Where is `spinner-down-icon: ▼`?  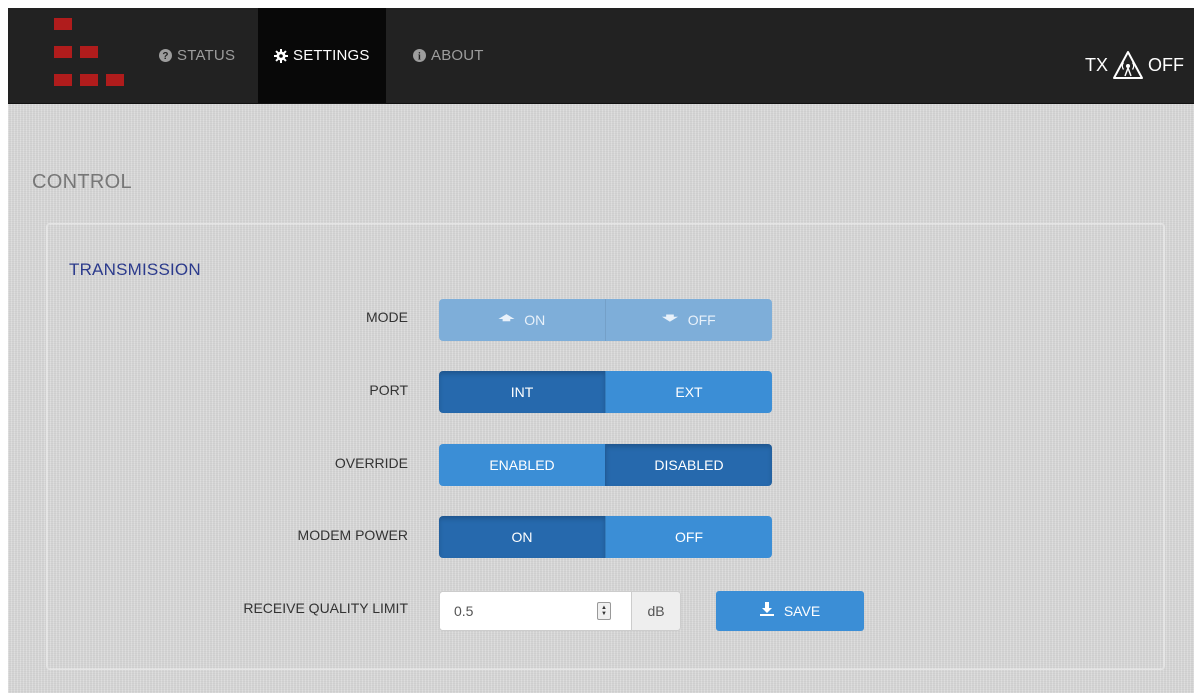 spinner-down-icon: ▼ is located at coordinates (604, 614).